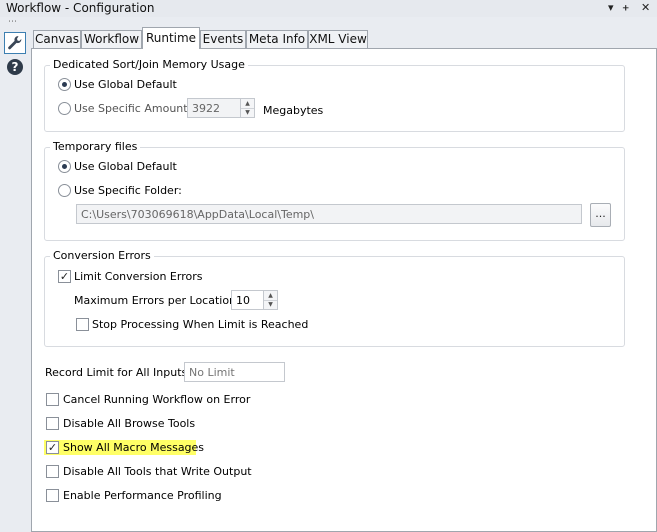  Describe the element at coordinates (645, 8) in the screenshot. I see `close-icon: ✕` at that location.